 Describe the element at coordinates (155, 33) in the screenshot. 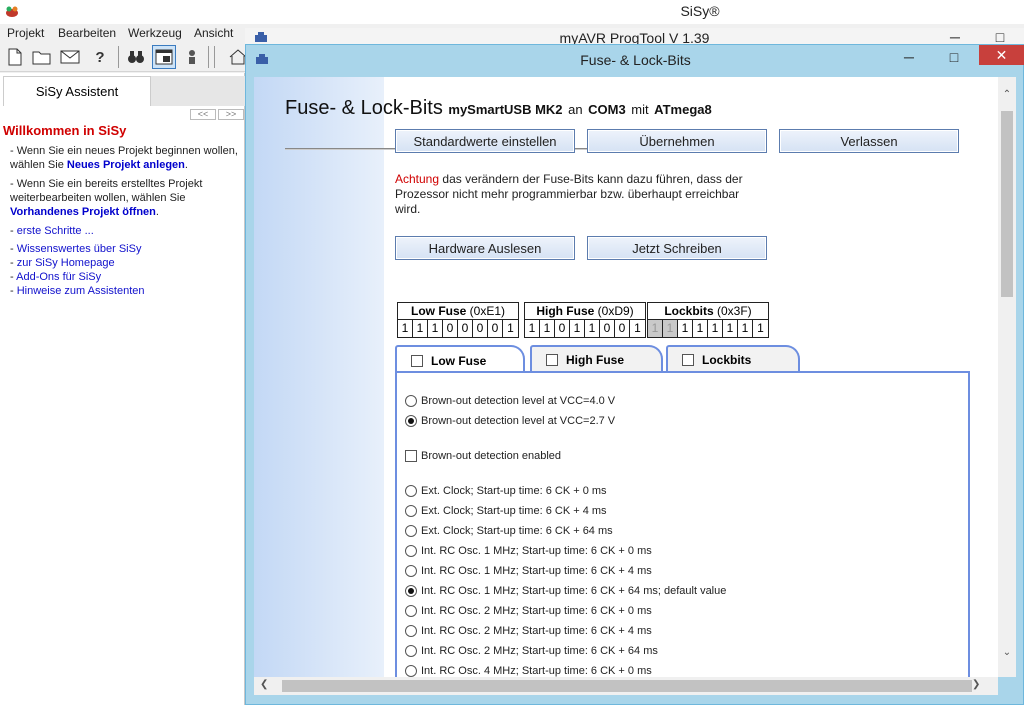

I see `menu-werkzeug: Werkzeug` at that location.